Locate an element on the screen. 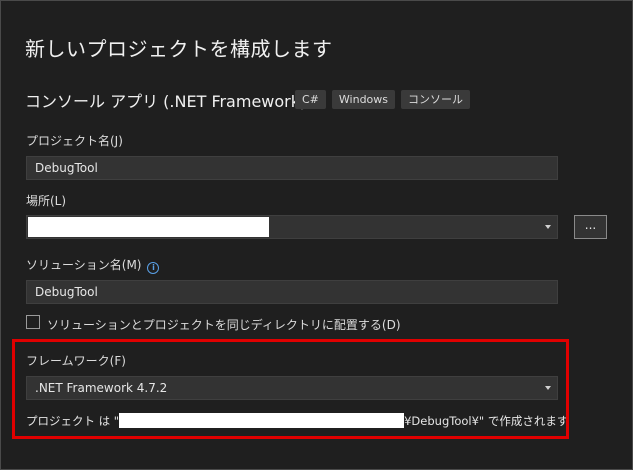 The image size is (633, 472). info-icon: i is located at coordinates (153, 268).